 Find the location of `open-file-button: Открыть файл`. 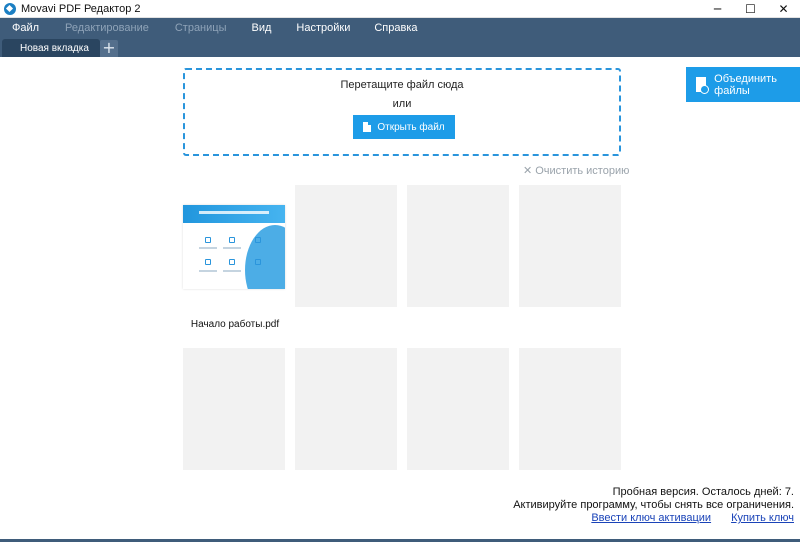

open-file-button: Открыть файл is located at coordinates (404, 127).